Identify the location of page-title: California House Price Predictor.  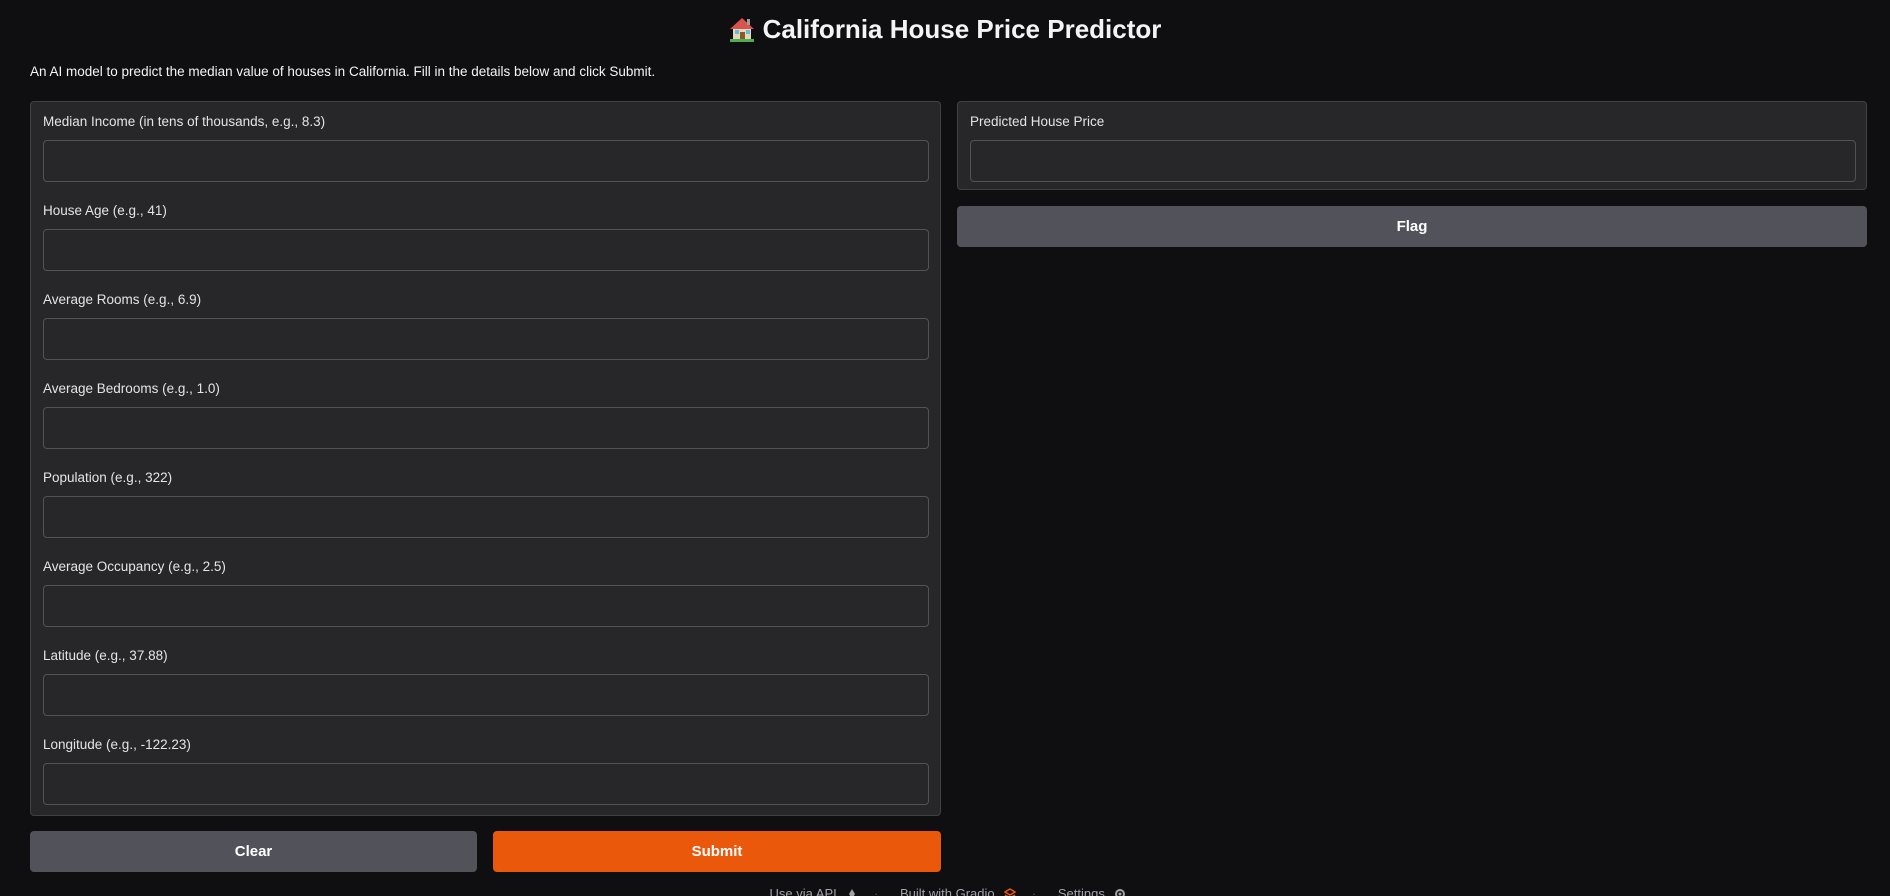
(945, 29).